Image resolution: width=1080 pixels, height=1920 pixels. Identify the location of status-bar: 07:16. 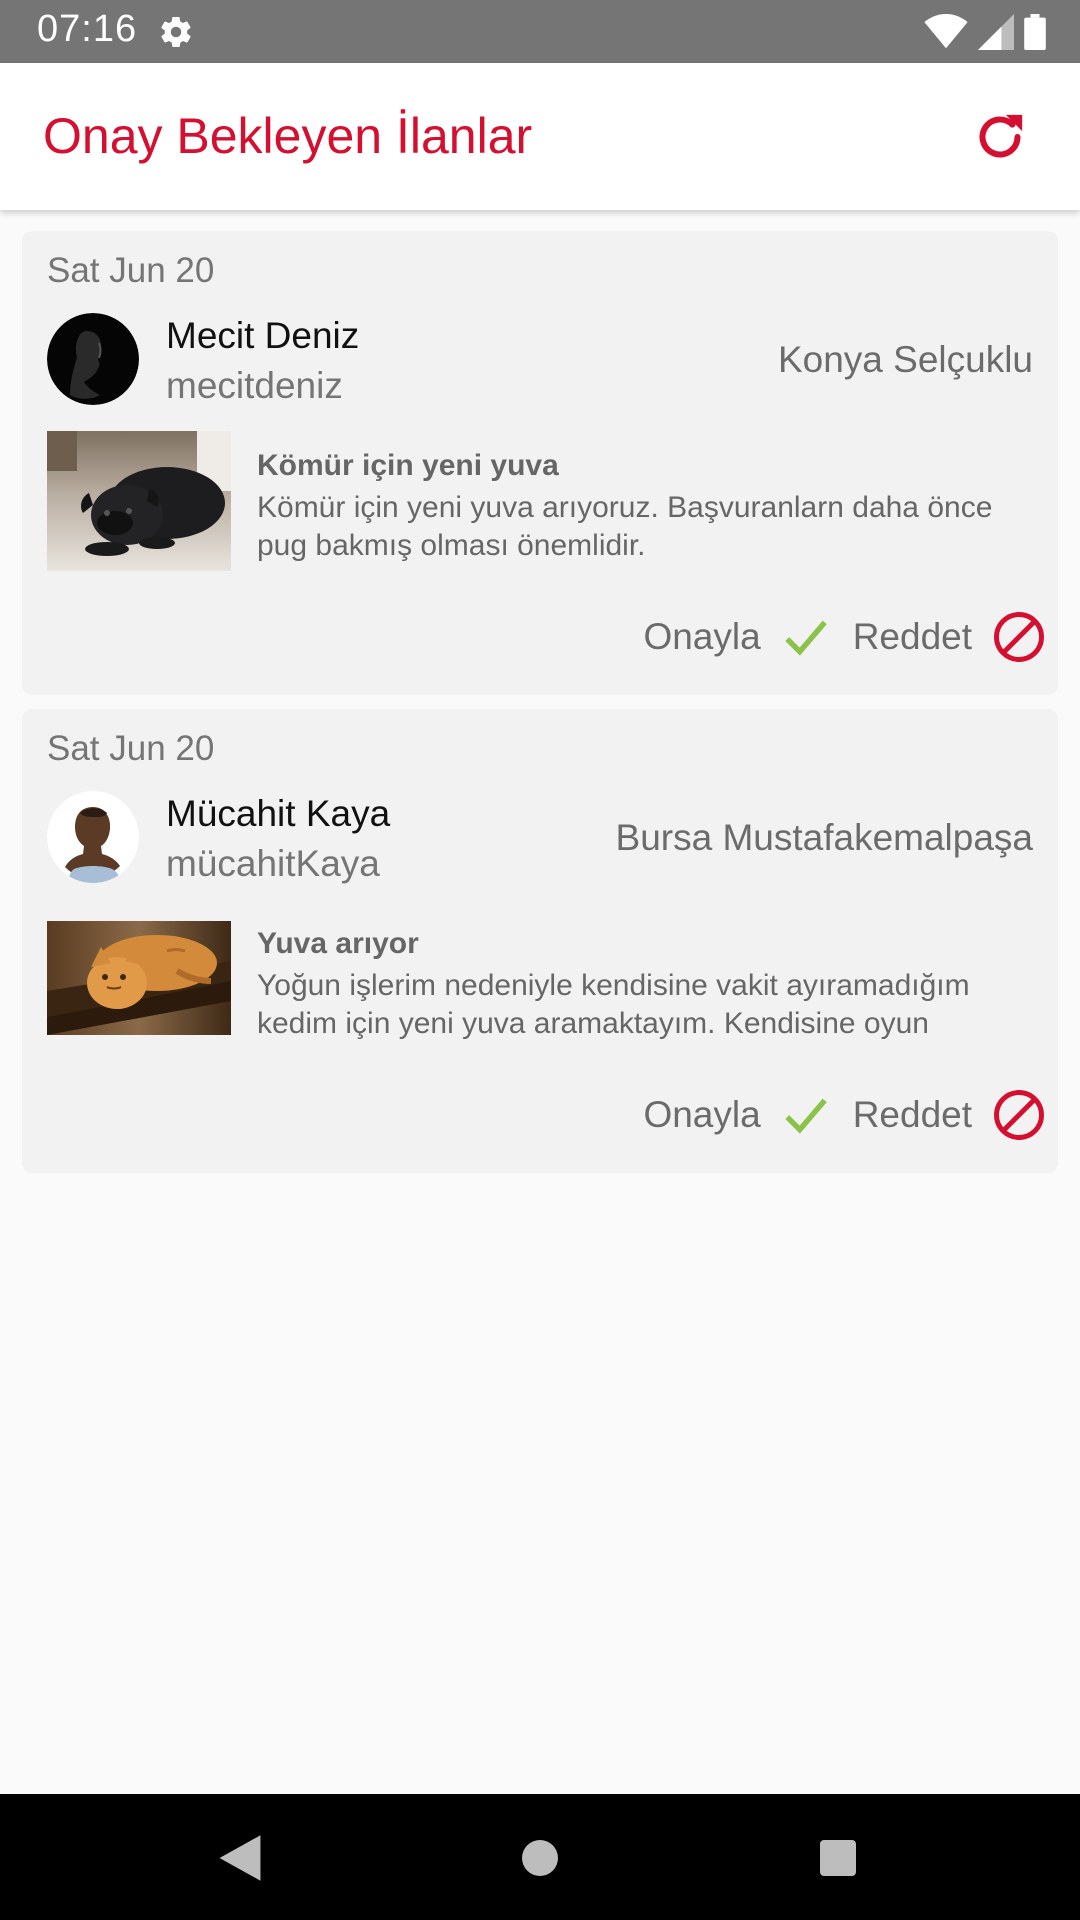
(540, 31).